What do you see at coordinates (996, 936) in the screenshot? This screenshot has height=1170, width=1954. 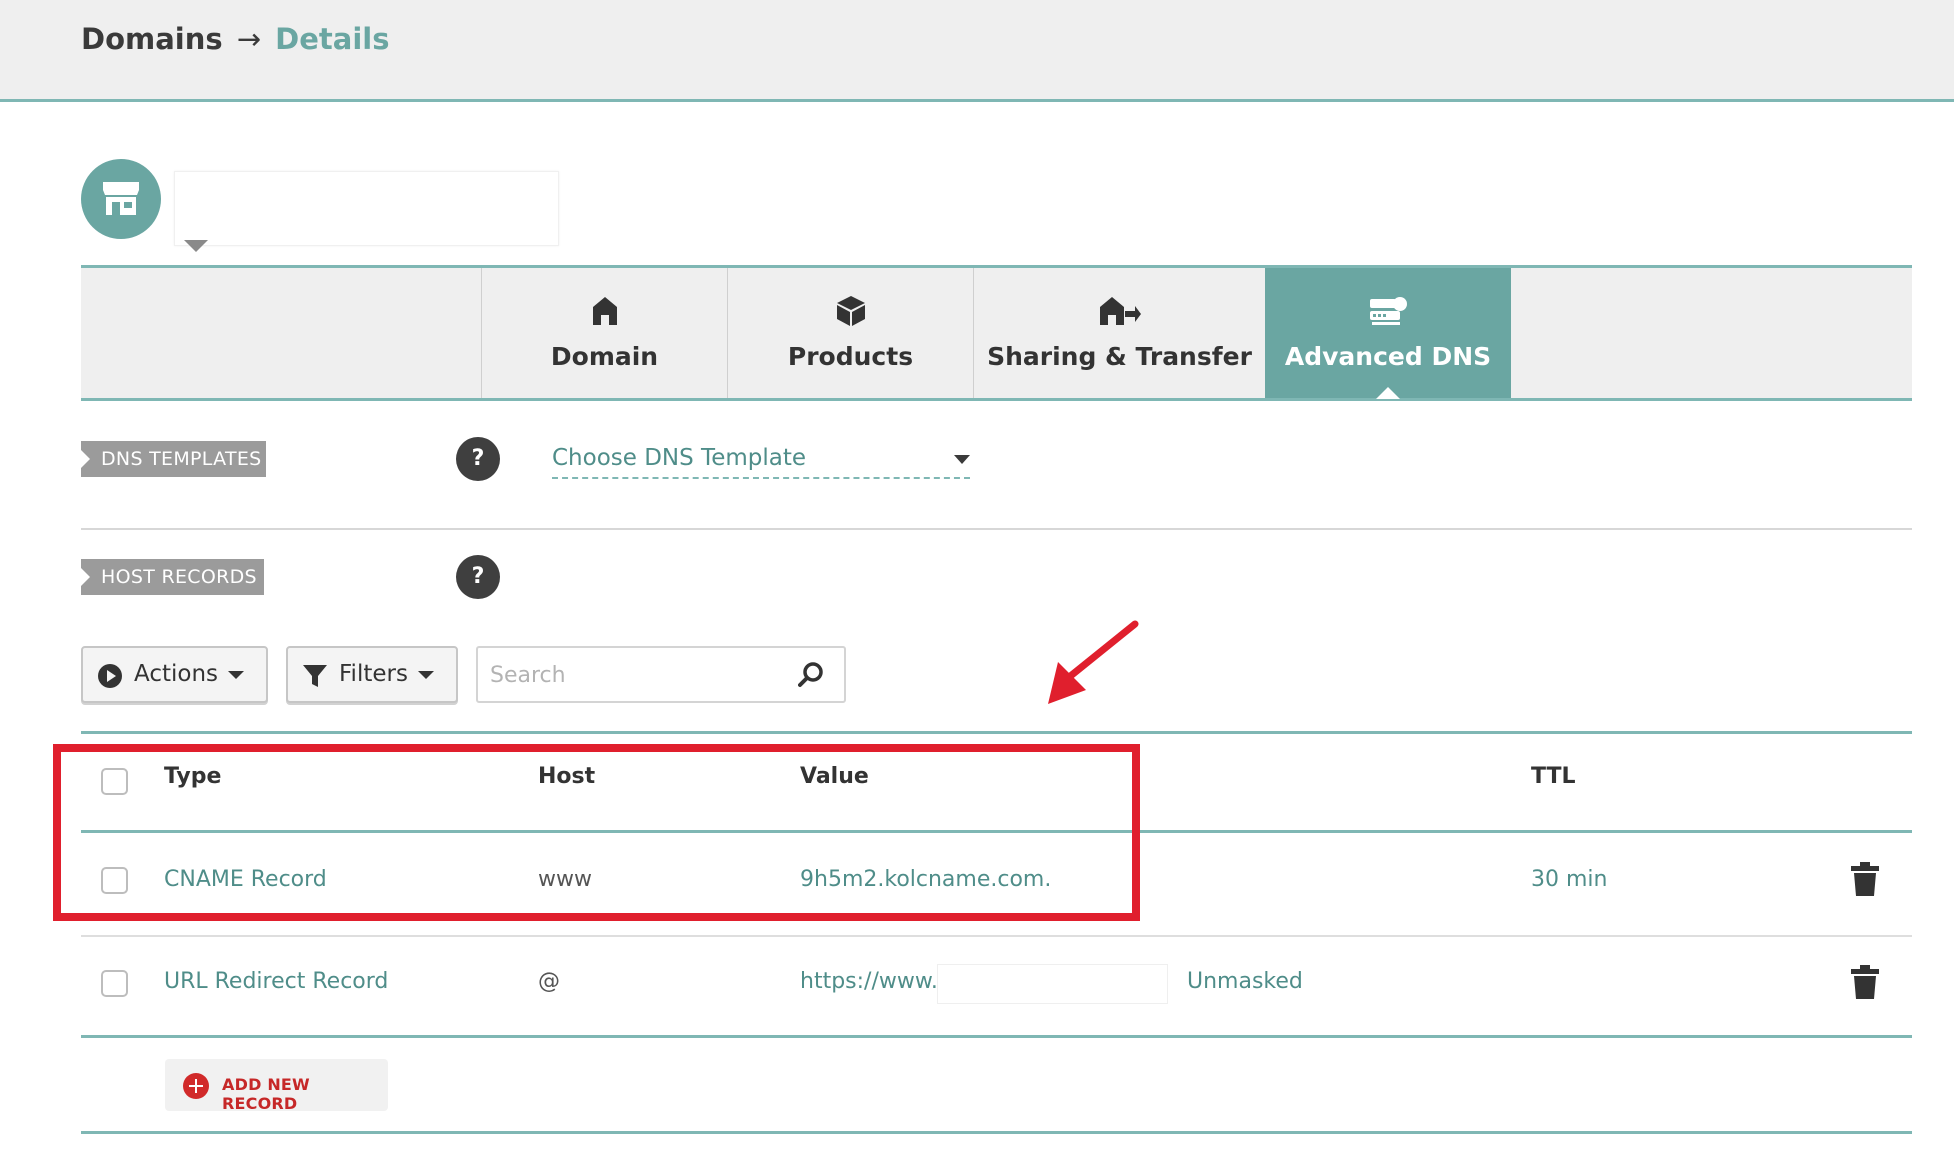 I see `row-separator` at bounding box center [996, 936].